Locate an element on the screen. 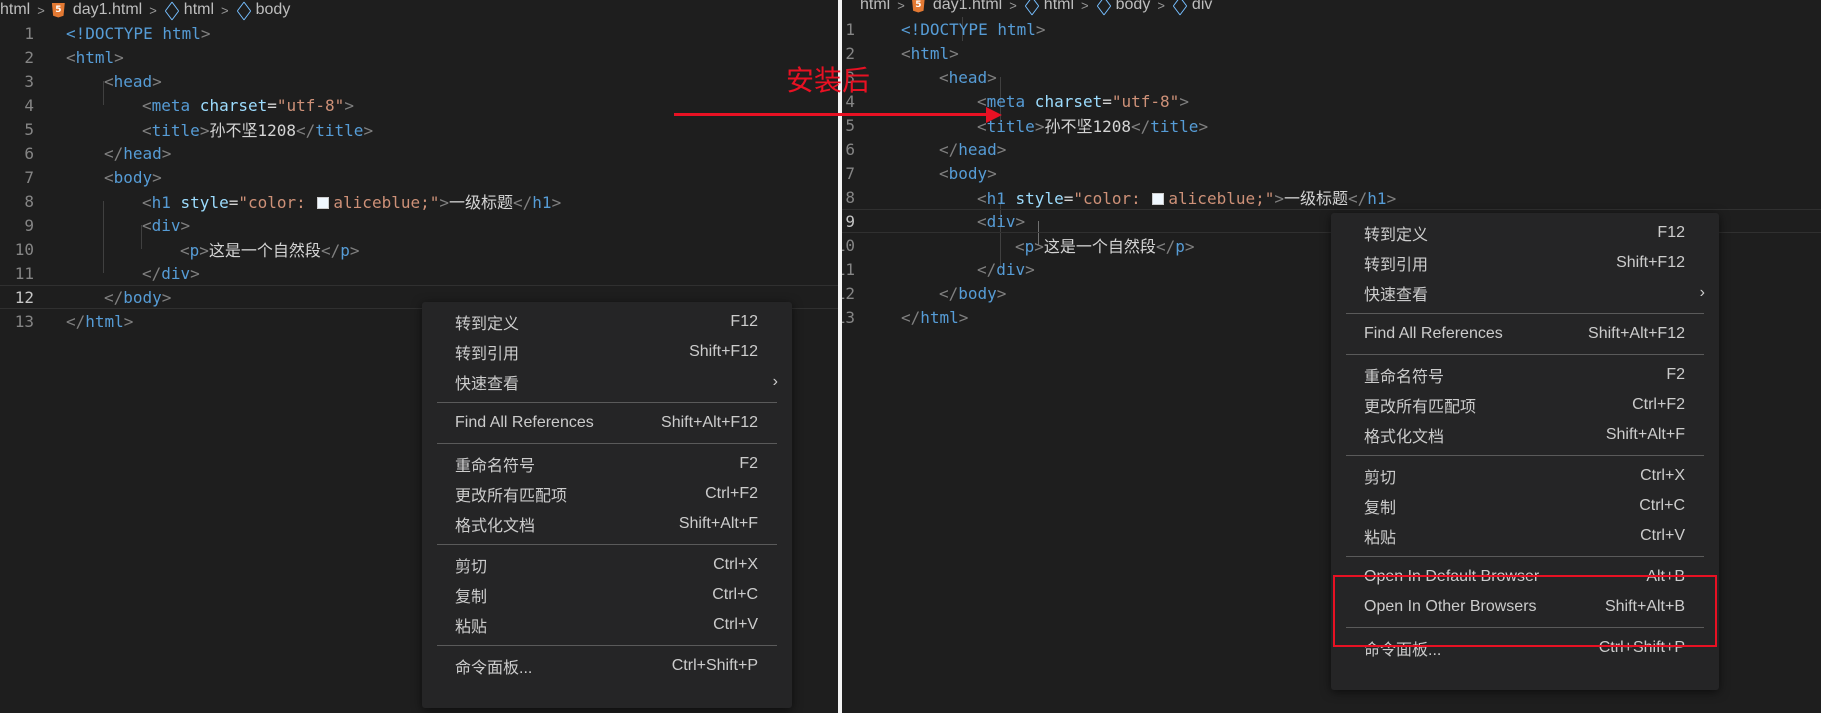  code-text: <div> is located at coordinates (166, 225).